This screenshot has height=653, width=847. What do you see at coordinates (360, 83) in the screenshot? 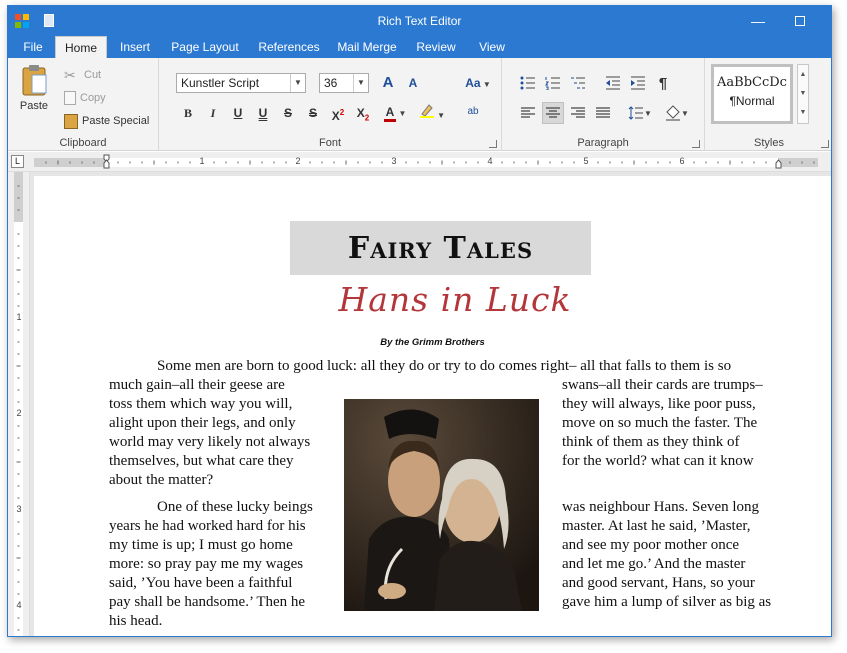
I see `chevron-down-icon: ▼` at bounding box center [360, 83].